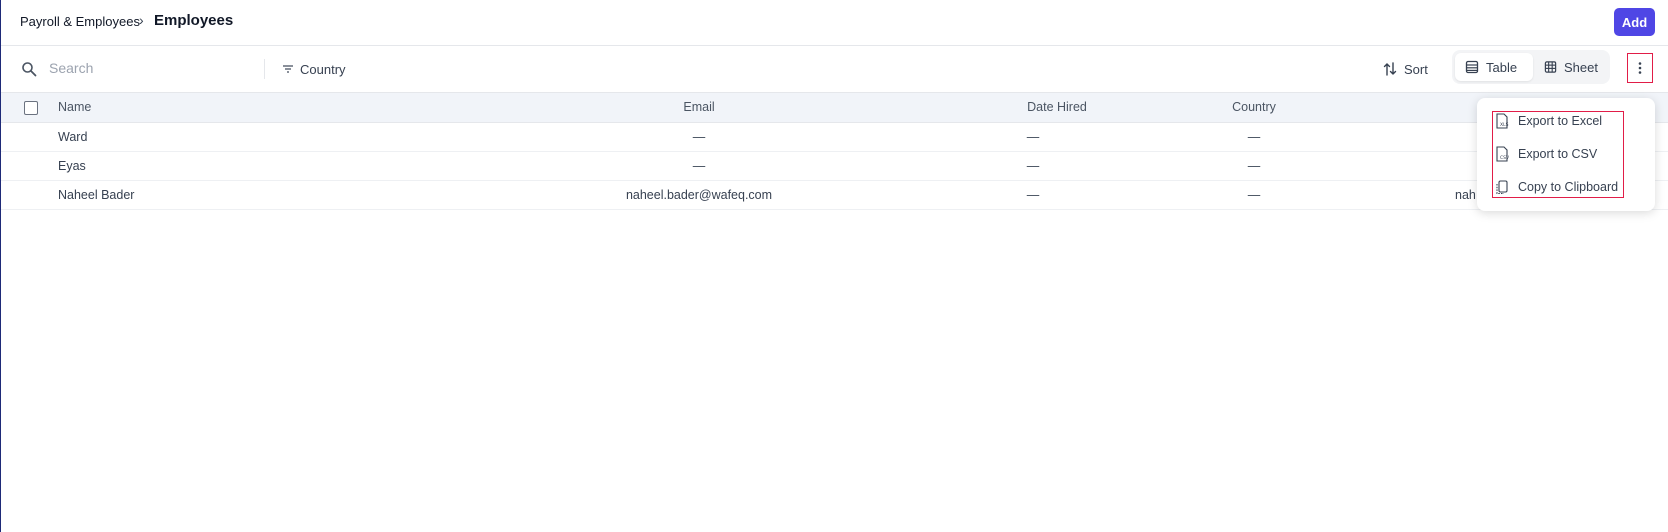  What do you see at coordinates (1504, 158) in the screenshot?
I see `svg-text: CSV` at bounding box center [1504, 158].